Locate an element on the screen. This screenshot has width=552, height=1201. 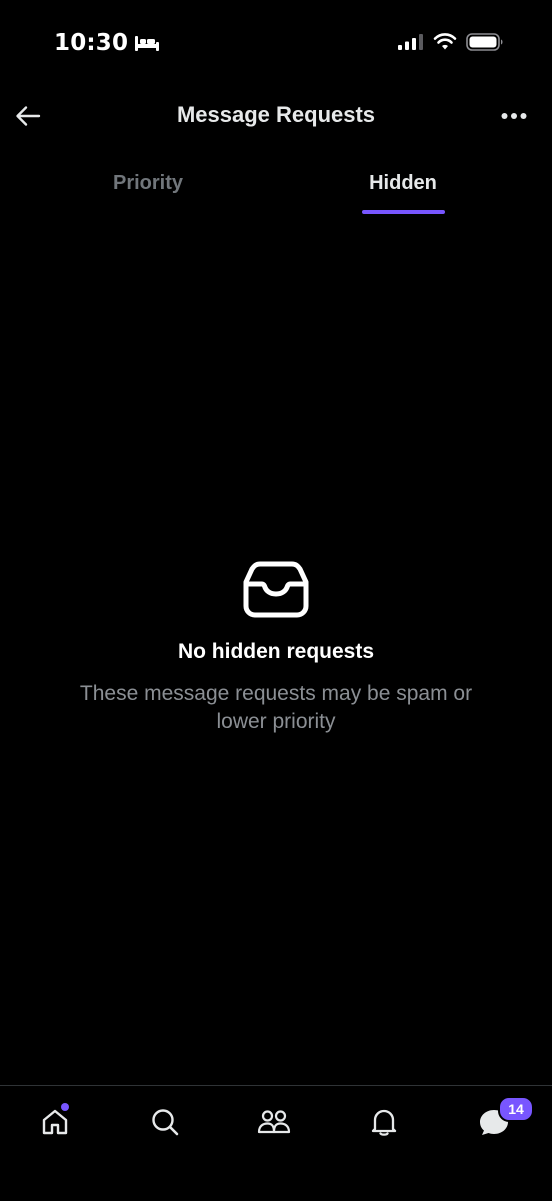
nav-notifications-button is located at coordinates (384, 1122).